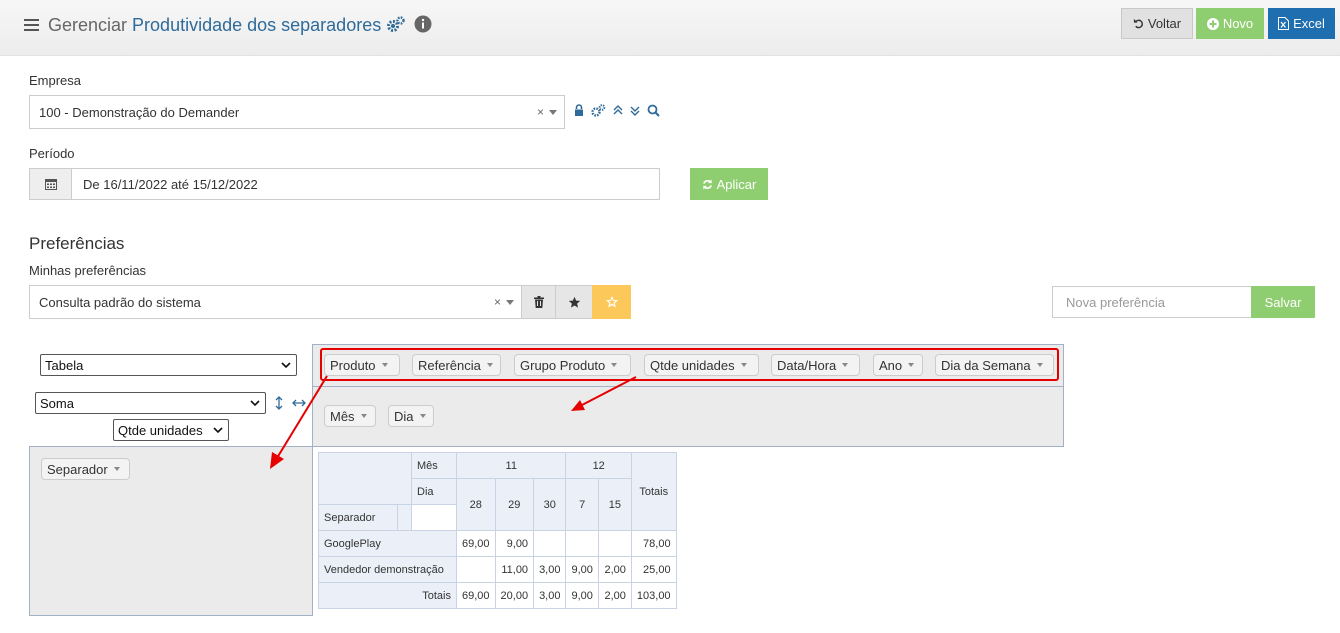 This screenshot has width=1340, height=633. I want to click on attr-pill-produto: Produto, so click(362, 365).